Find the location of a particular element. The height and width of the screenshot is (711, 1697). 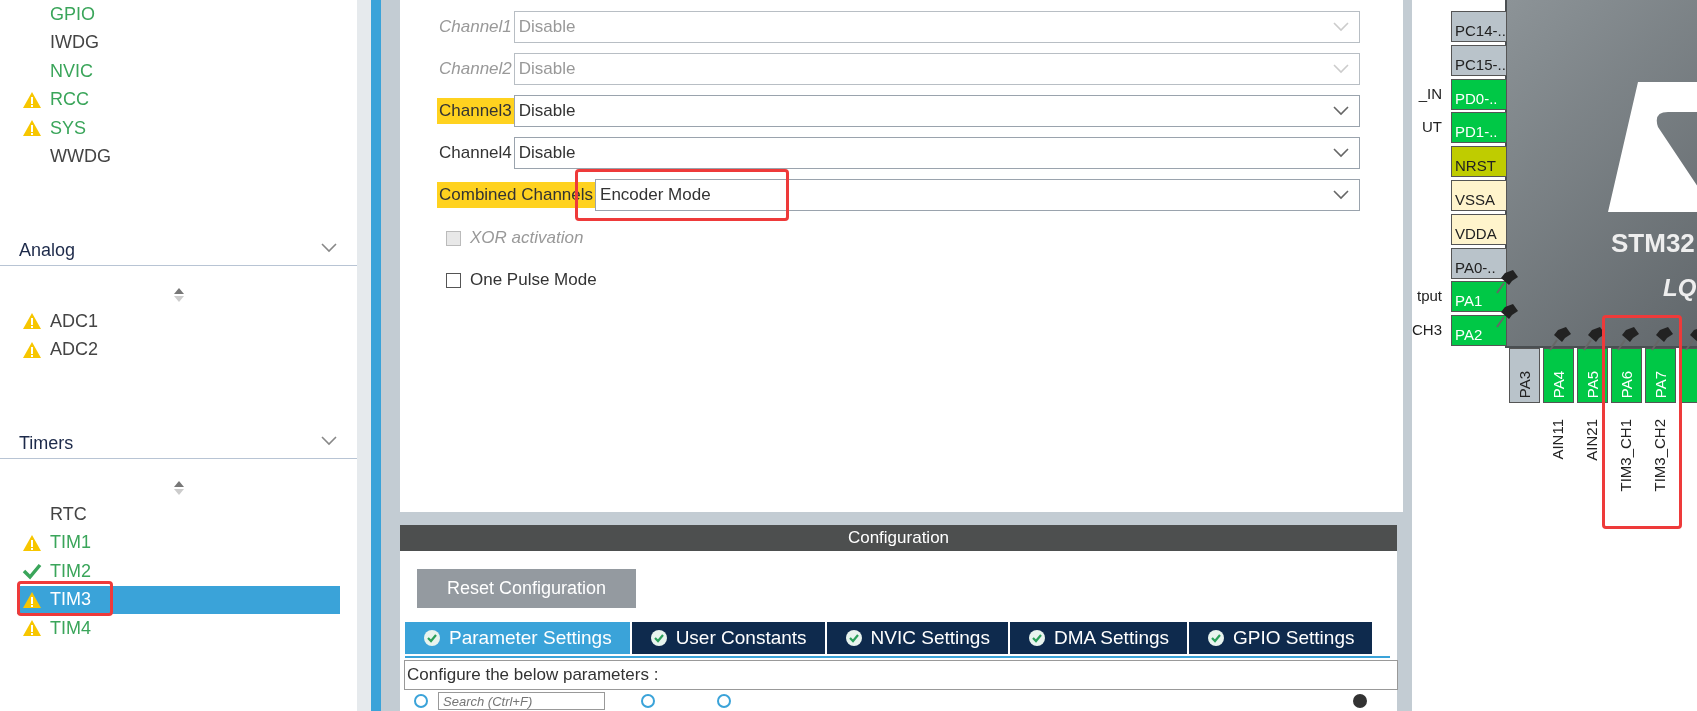

sidebar-item: IWDG is located at coordinates (178, 42).